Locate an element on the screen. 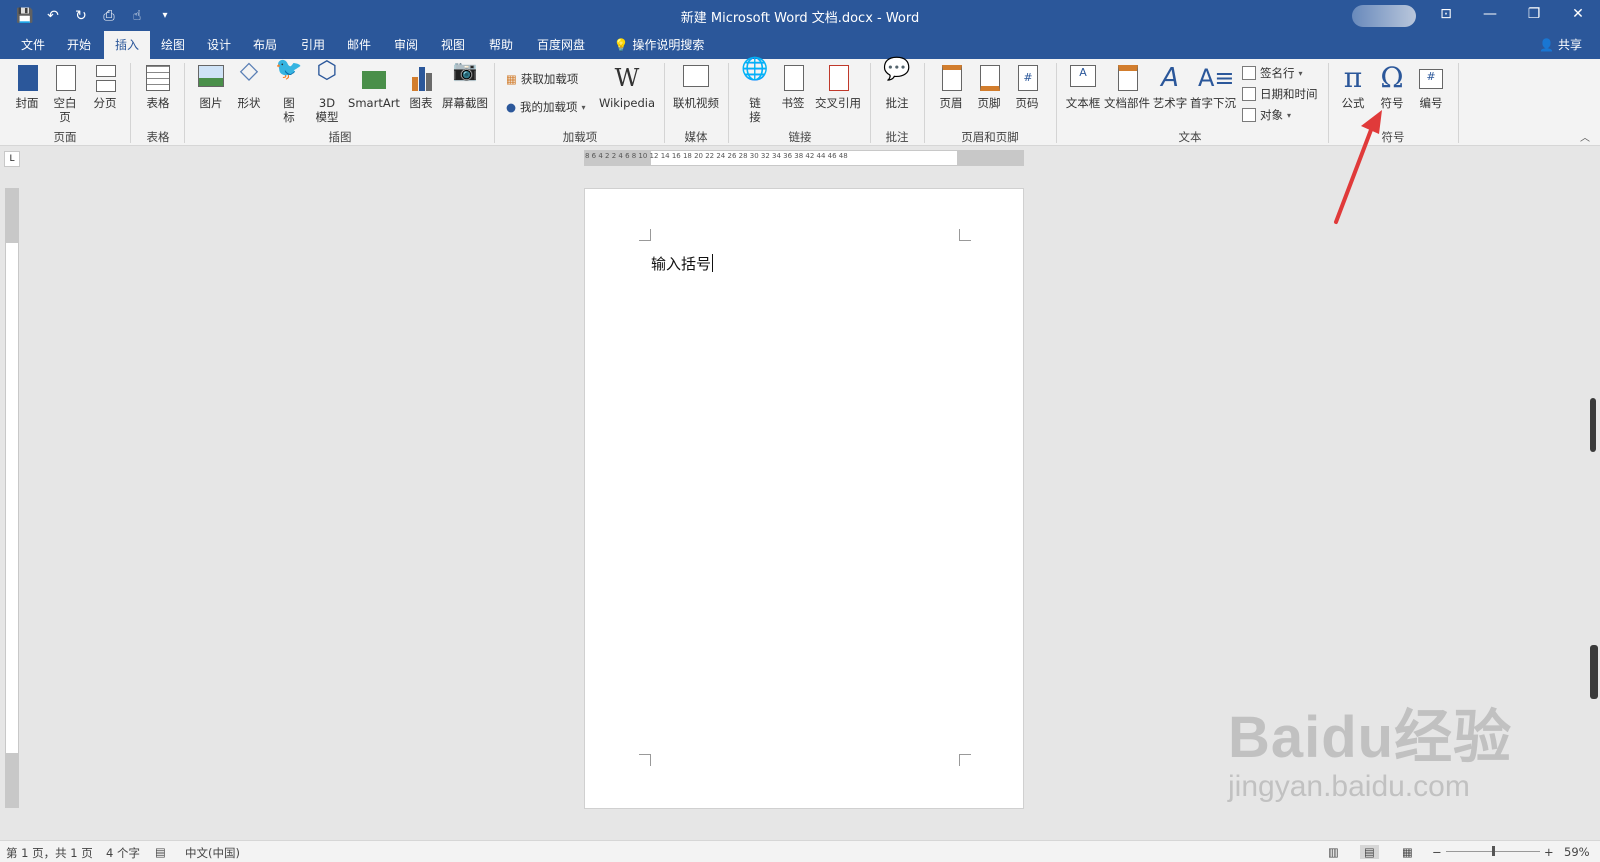  icons-button: 🐦 图 标 is located at coordinates (289, 92).